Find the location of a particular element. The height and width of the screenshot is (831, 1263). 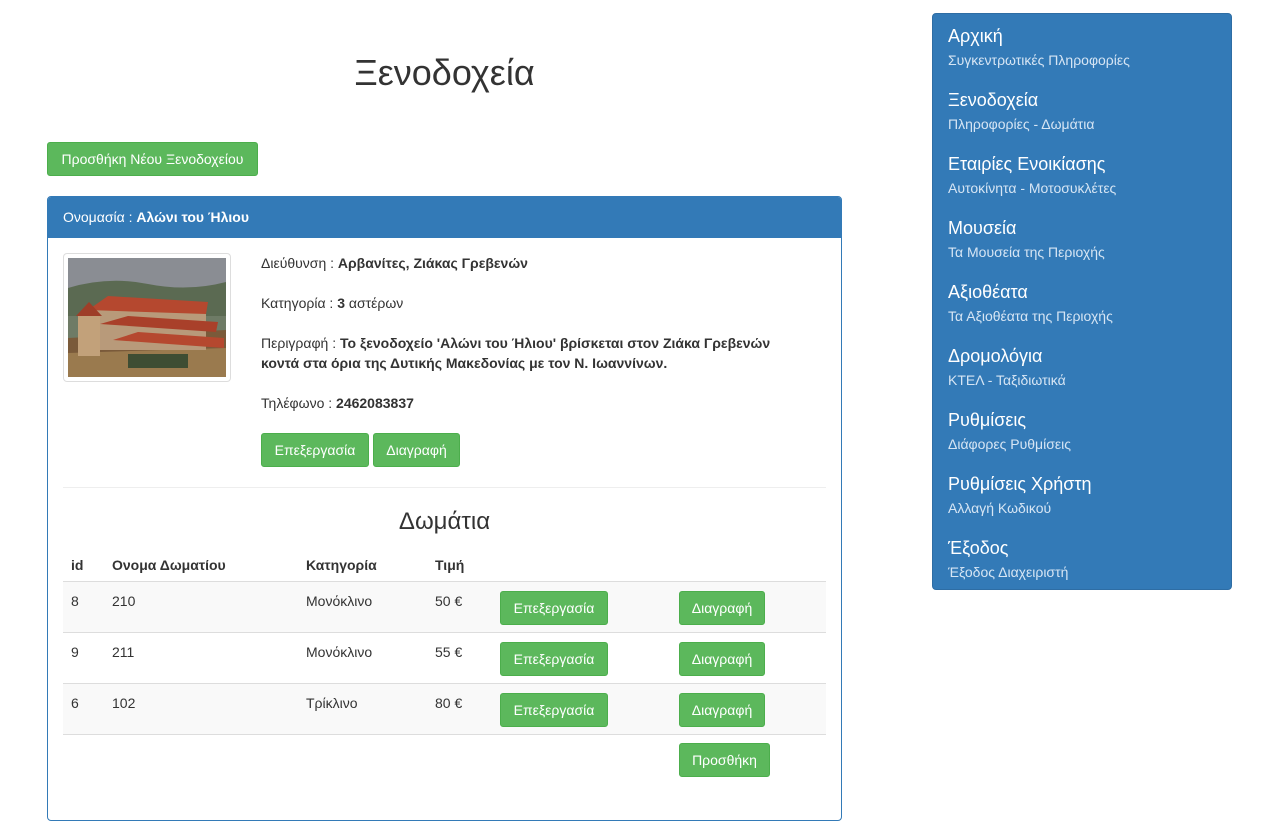

column-header-id: id is located at coordinates (77, 565).